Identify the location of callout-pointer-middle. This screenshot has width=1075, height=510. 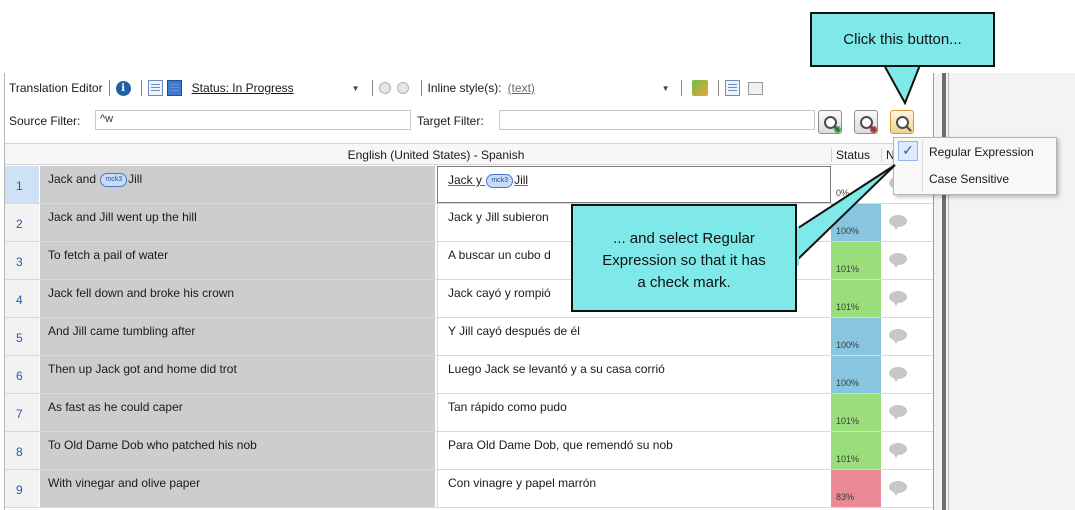
(845, 214).